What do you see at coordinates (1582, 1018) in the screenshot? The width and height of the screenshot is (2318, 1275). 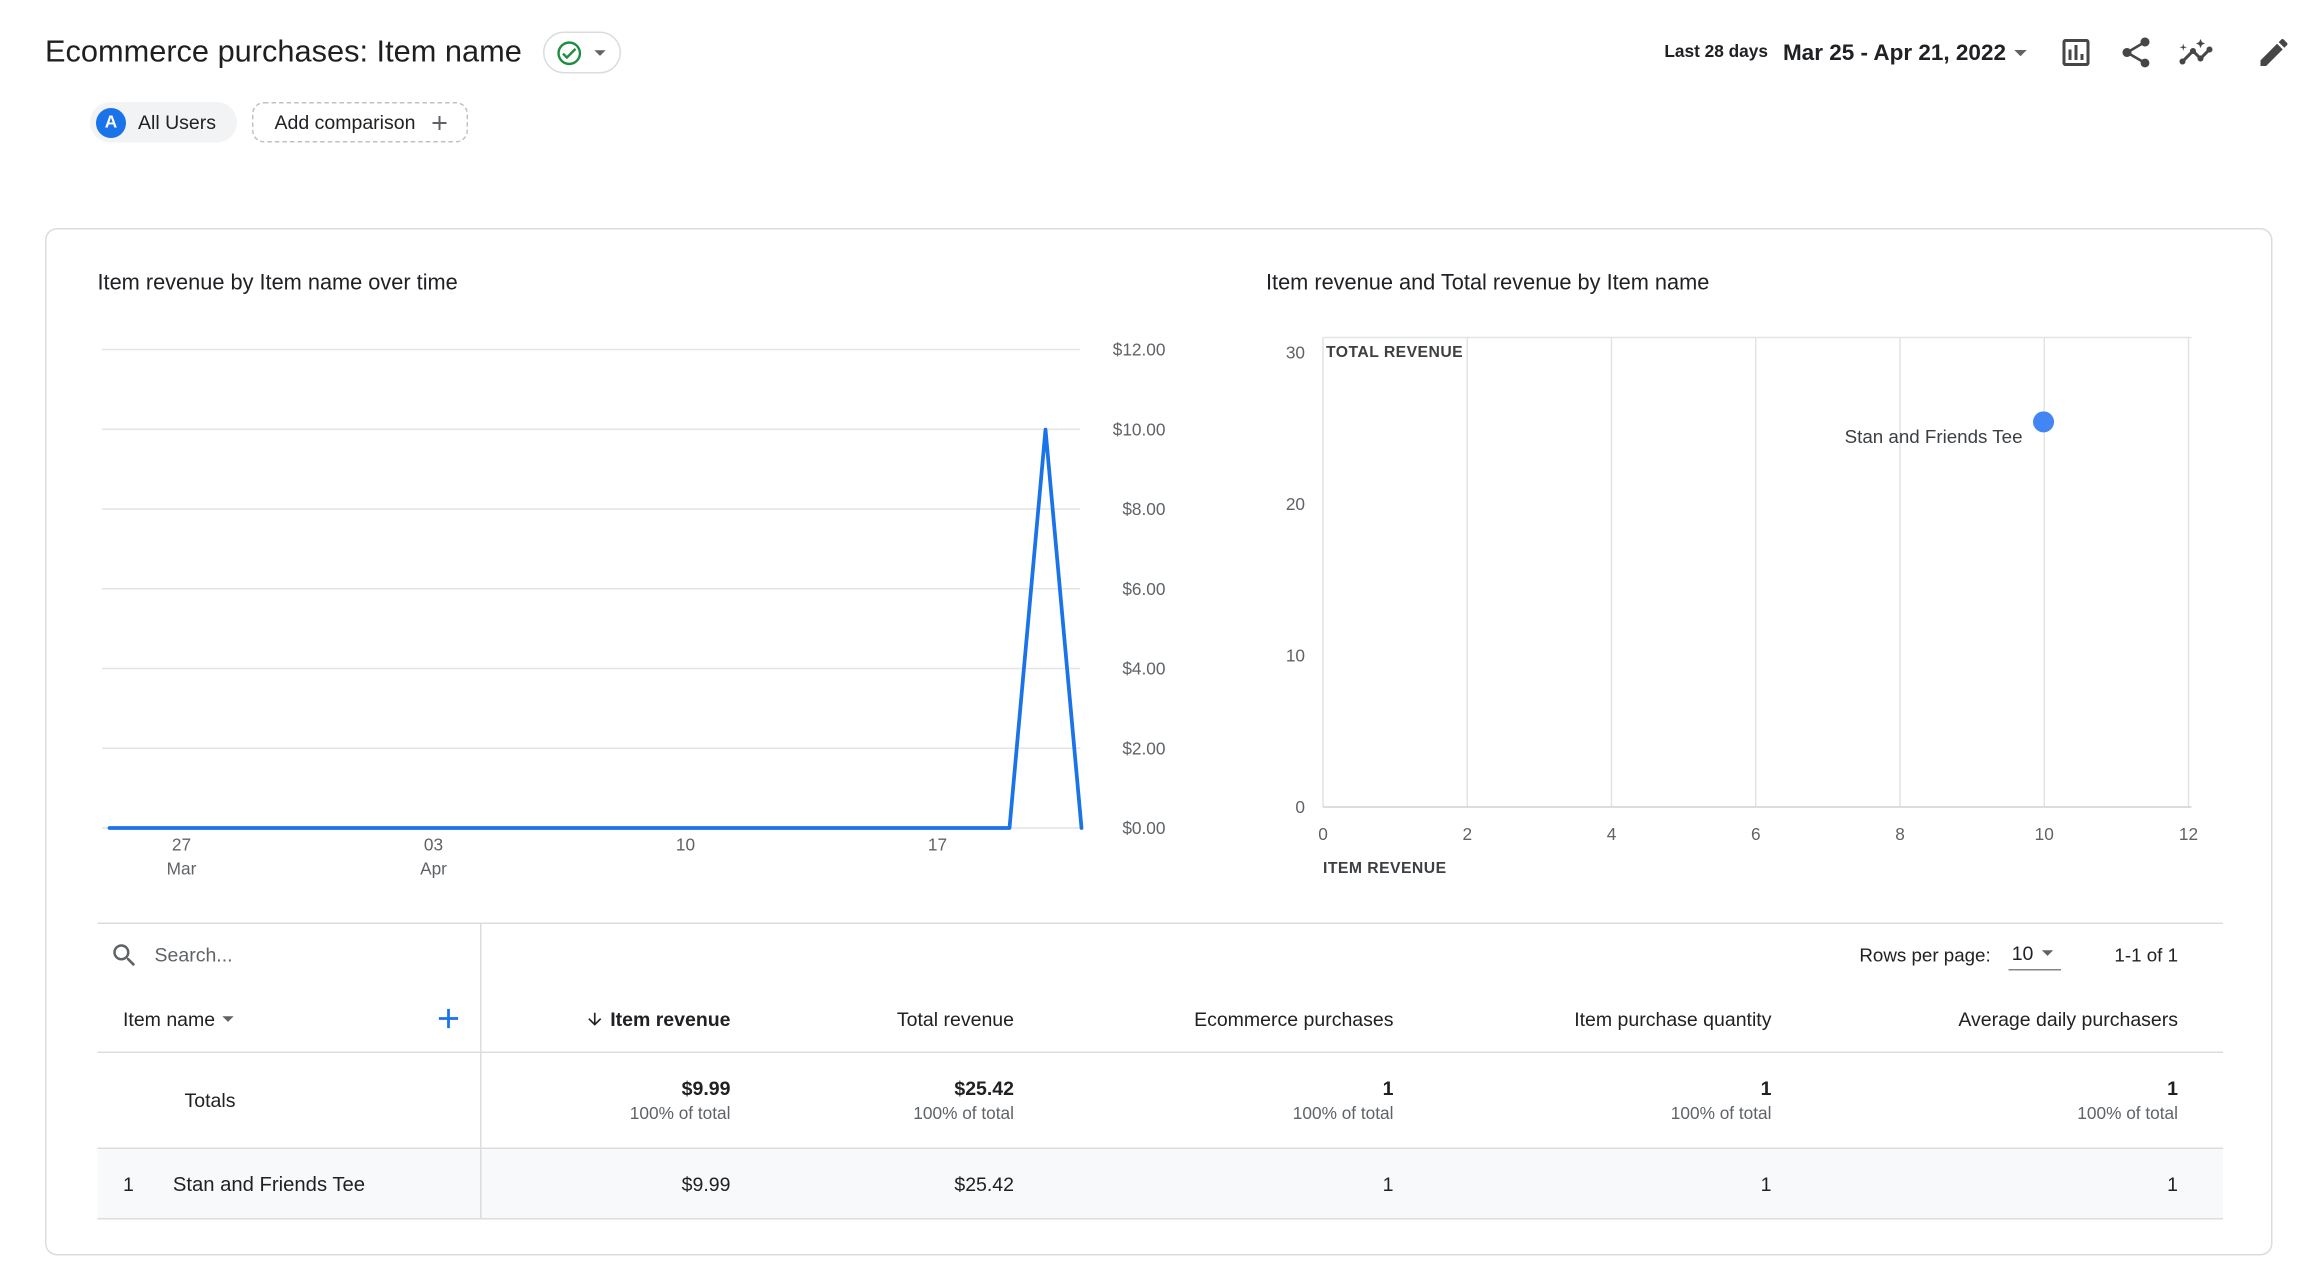 I see `column-header-item-purchase-quantity: Item purchase quantity` at bounding box center [1582, 1018].